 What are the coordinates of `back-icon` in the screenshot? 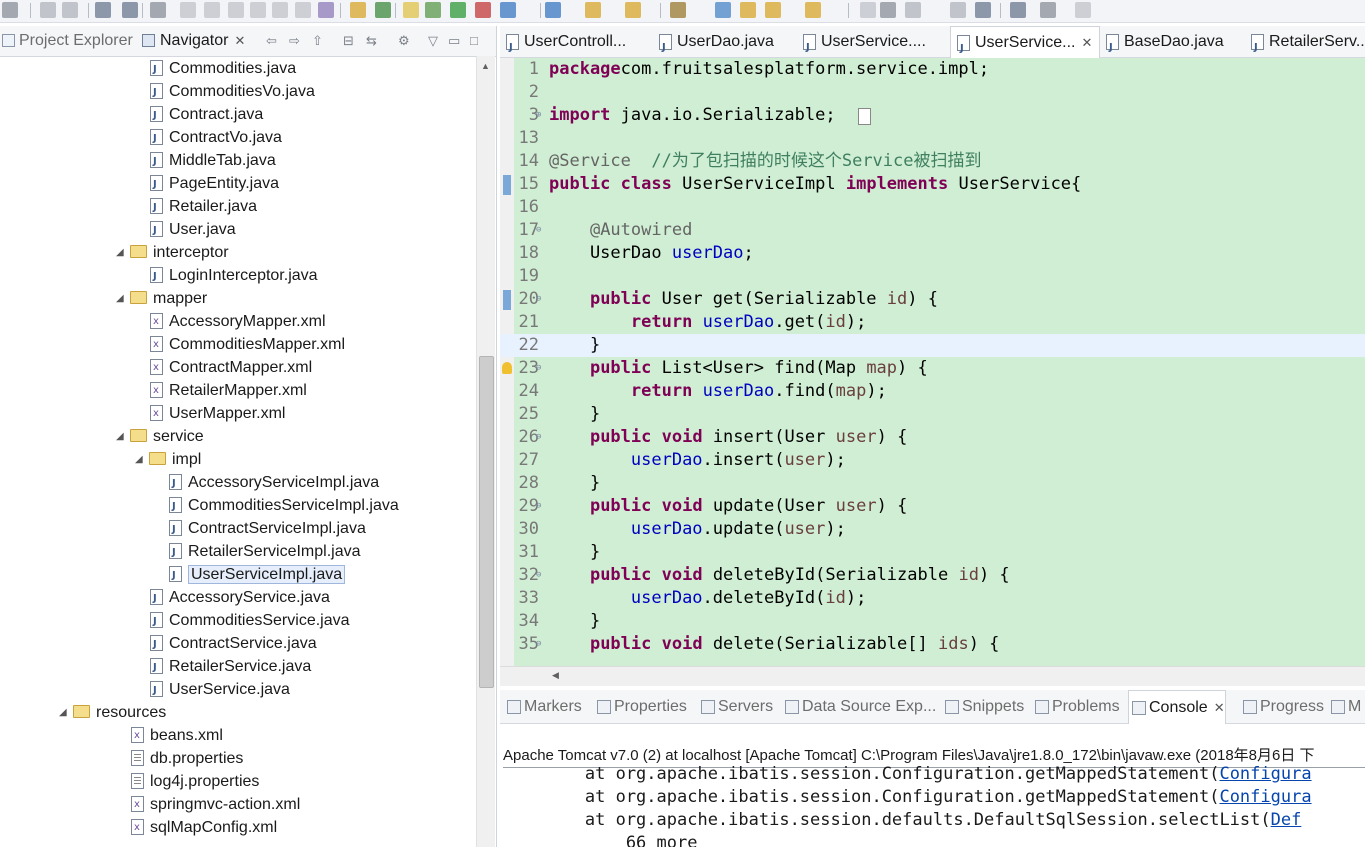 It's located at (1018, 10).